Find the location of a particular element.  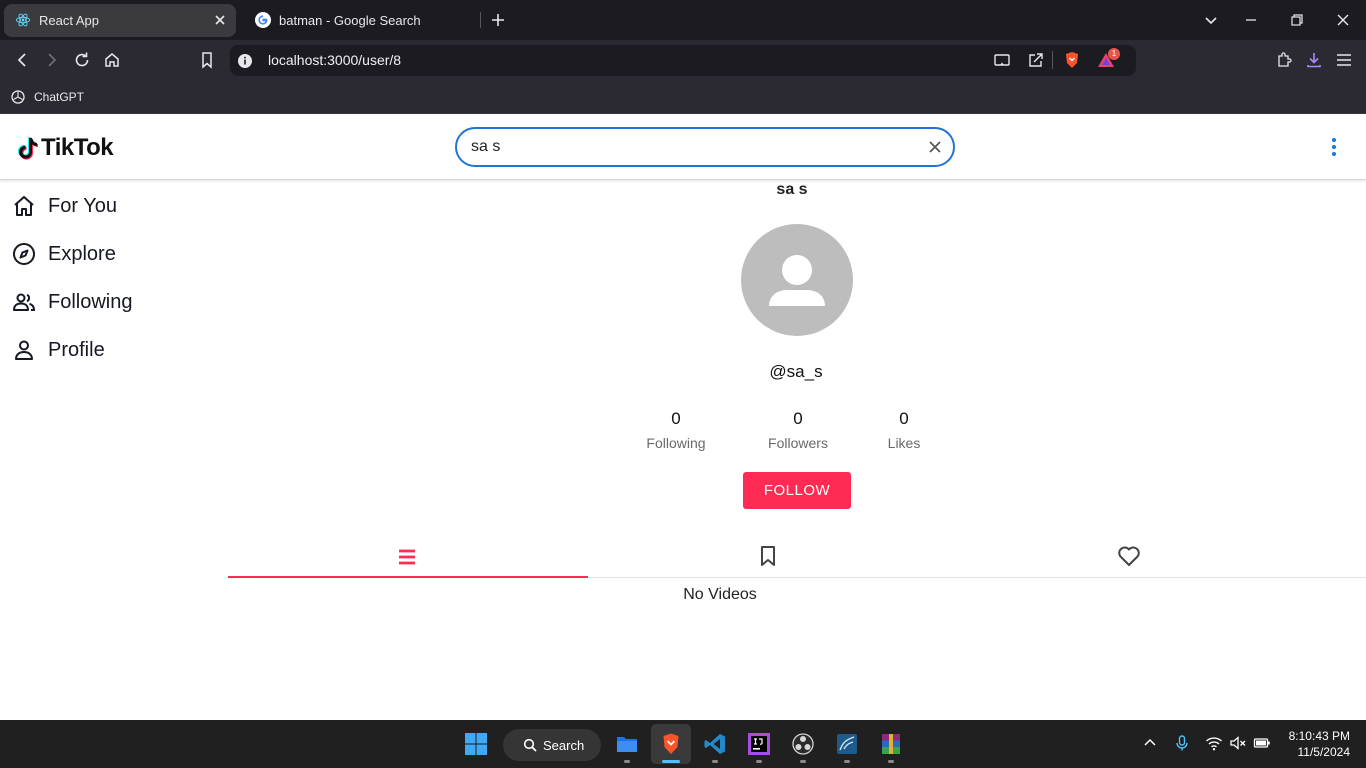

show-hidden-icons-chevron-icon is located at coordinates (1150, 743).